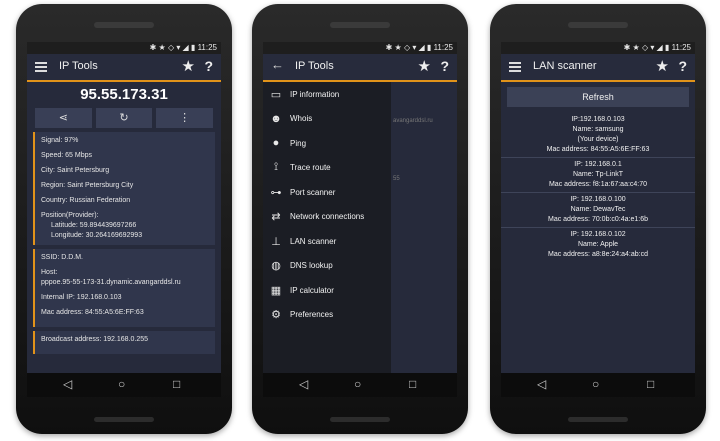 This screenshot has height=441, width=720. Describe the element at coordinates (276, 167) in the screenshot. I see `route-icon: ⟟` at that location.